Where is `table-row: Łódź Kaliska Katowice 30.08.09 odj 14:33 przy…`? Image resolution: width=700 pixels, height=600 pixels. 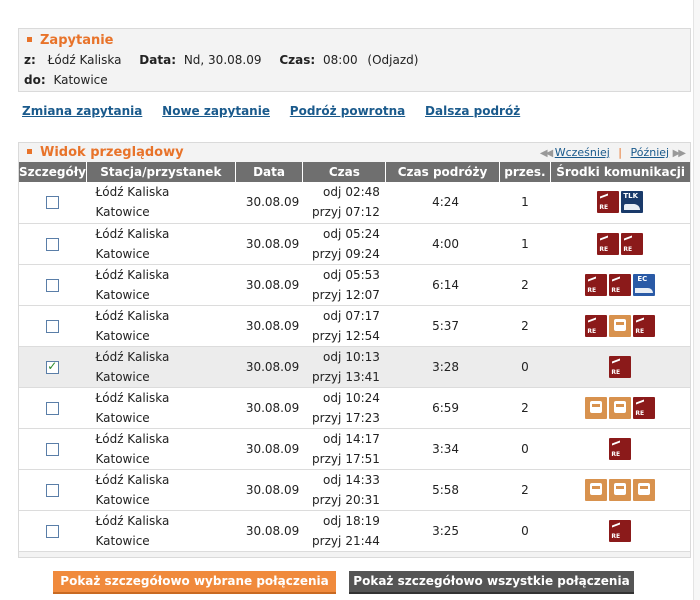
table-row: Łódź Kaliska Katowice 30.08.09 odj 14:33 przy… is located at coordinates (354, 490).